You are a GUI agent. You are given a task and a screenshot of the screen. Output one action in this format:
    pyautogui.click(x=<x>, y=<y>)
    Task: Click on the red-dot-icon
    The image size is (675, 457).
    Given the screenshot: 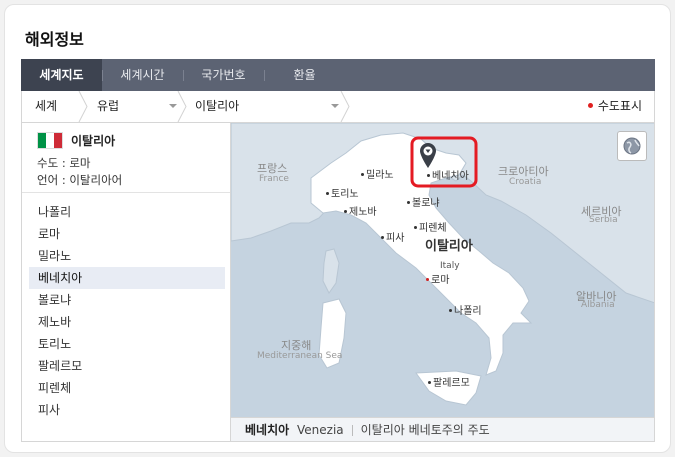 What is the action you would take?
    pyautogui.click(x=590, y=105)
    